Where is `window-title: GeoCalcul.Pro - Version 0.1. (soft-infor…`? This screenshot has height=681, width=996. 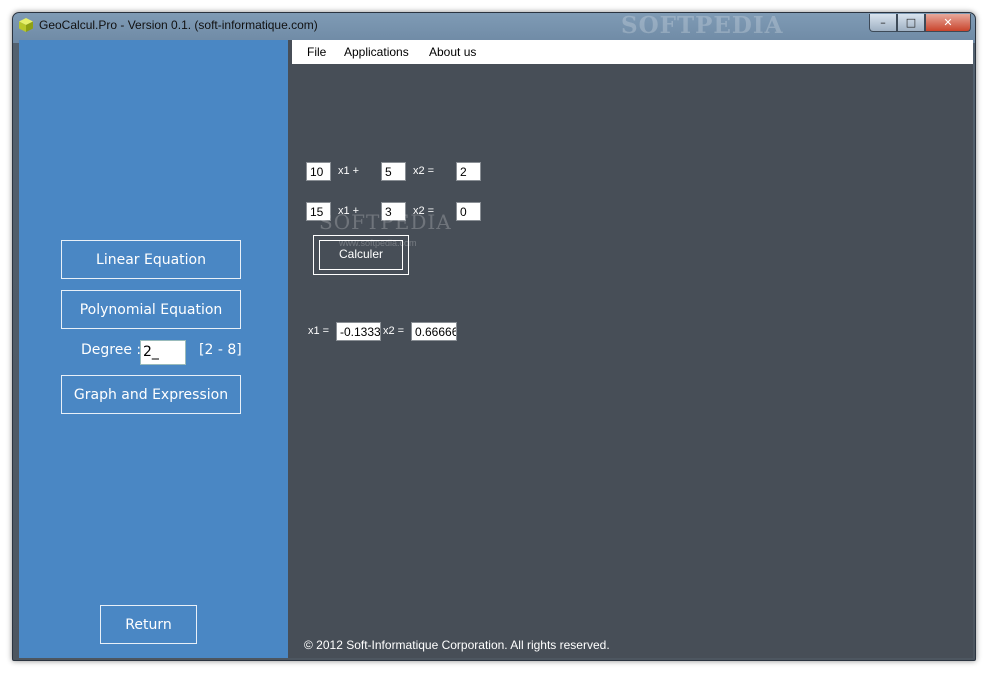 window-title: GeoCalcul.Pro - Version 0.1. (soft-infor… is located at coordinates (178, 25).